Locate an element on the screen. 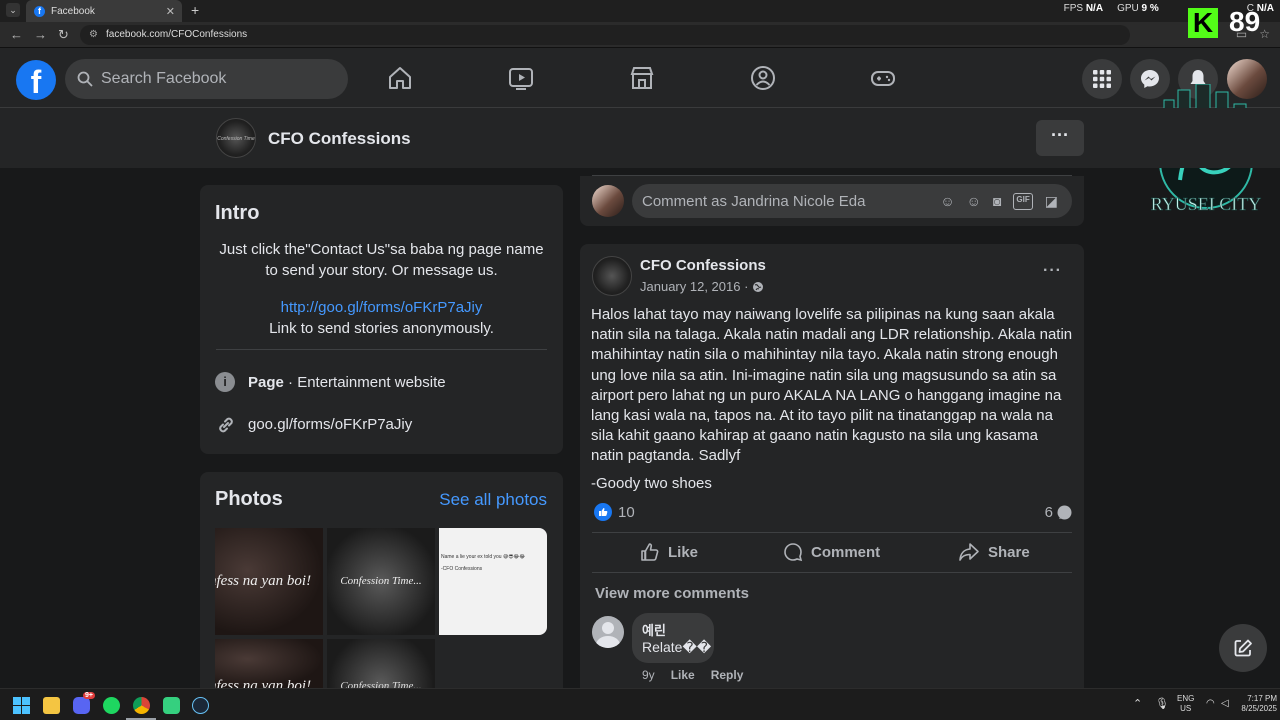 The image size is (1280, 720). page-more-button: ··· is located at coordinates (1060, 138).